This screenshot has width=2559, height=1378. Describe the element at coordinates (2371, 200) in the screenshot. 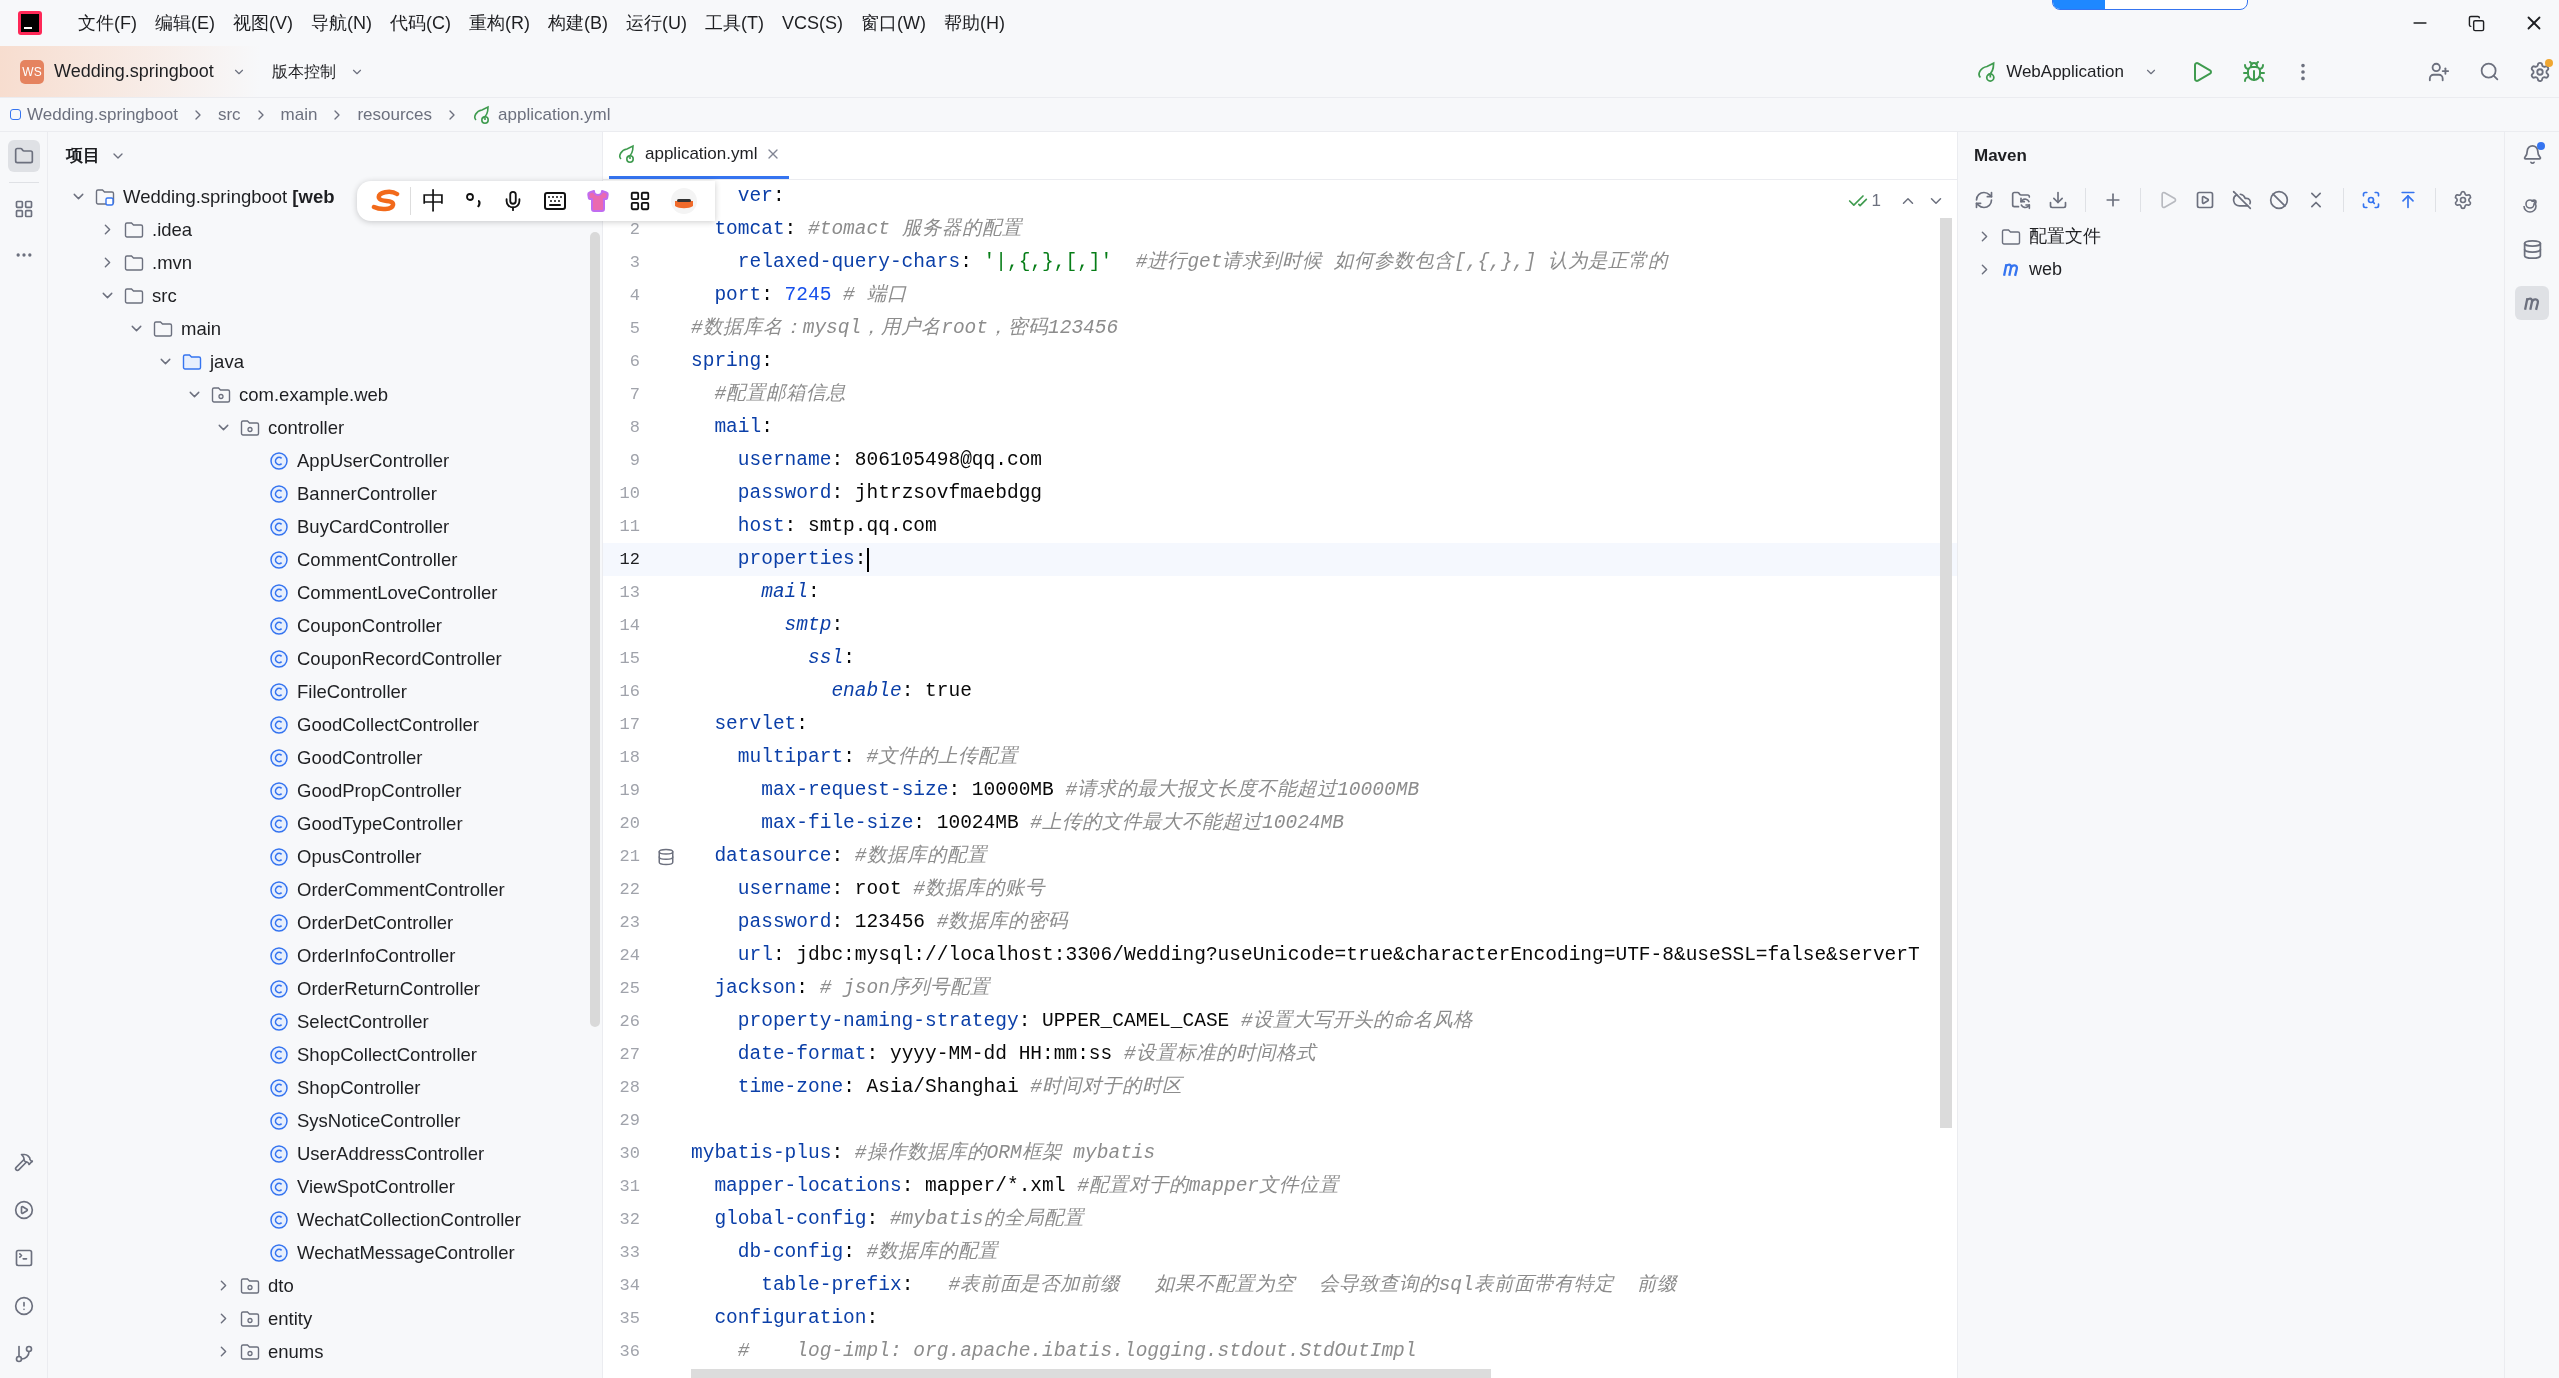

I see `analyze-icon` at that location.